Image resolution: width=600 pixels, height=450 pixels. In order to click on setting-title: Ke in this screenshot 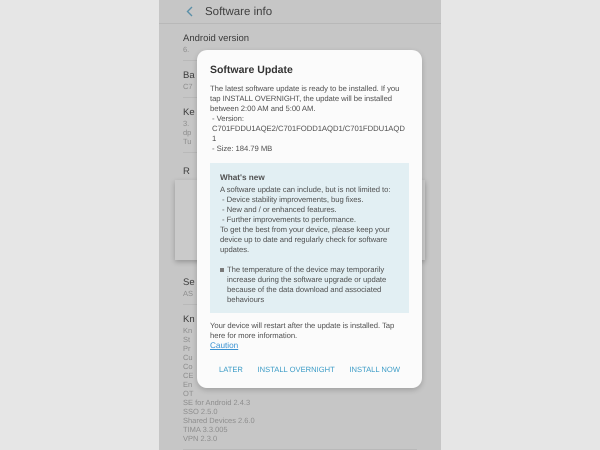, I will do `click(189, 112)`.